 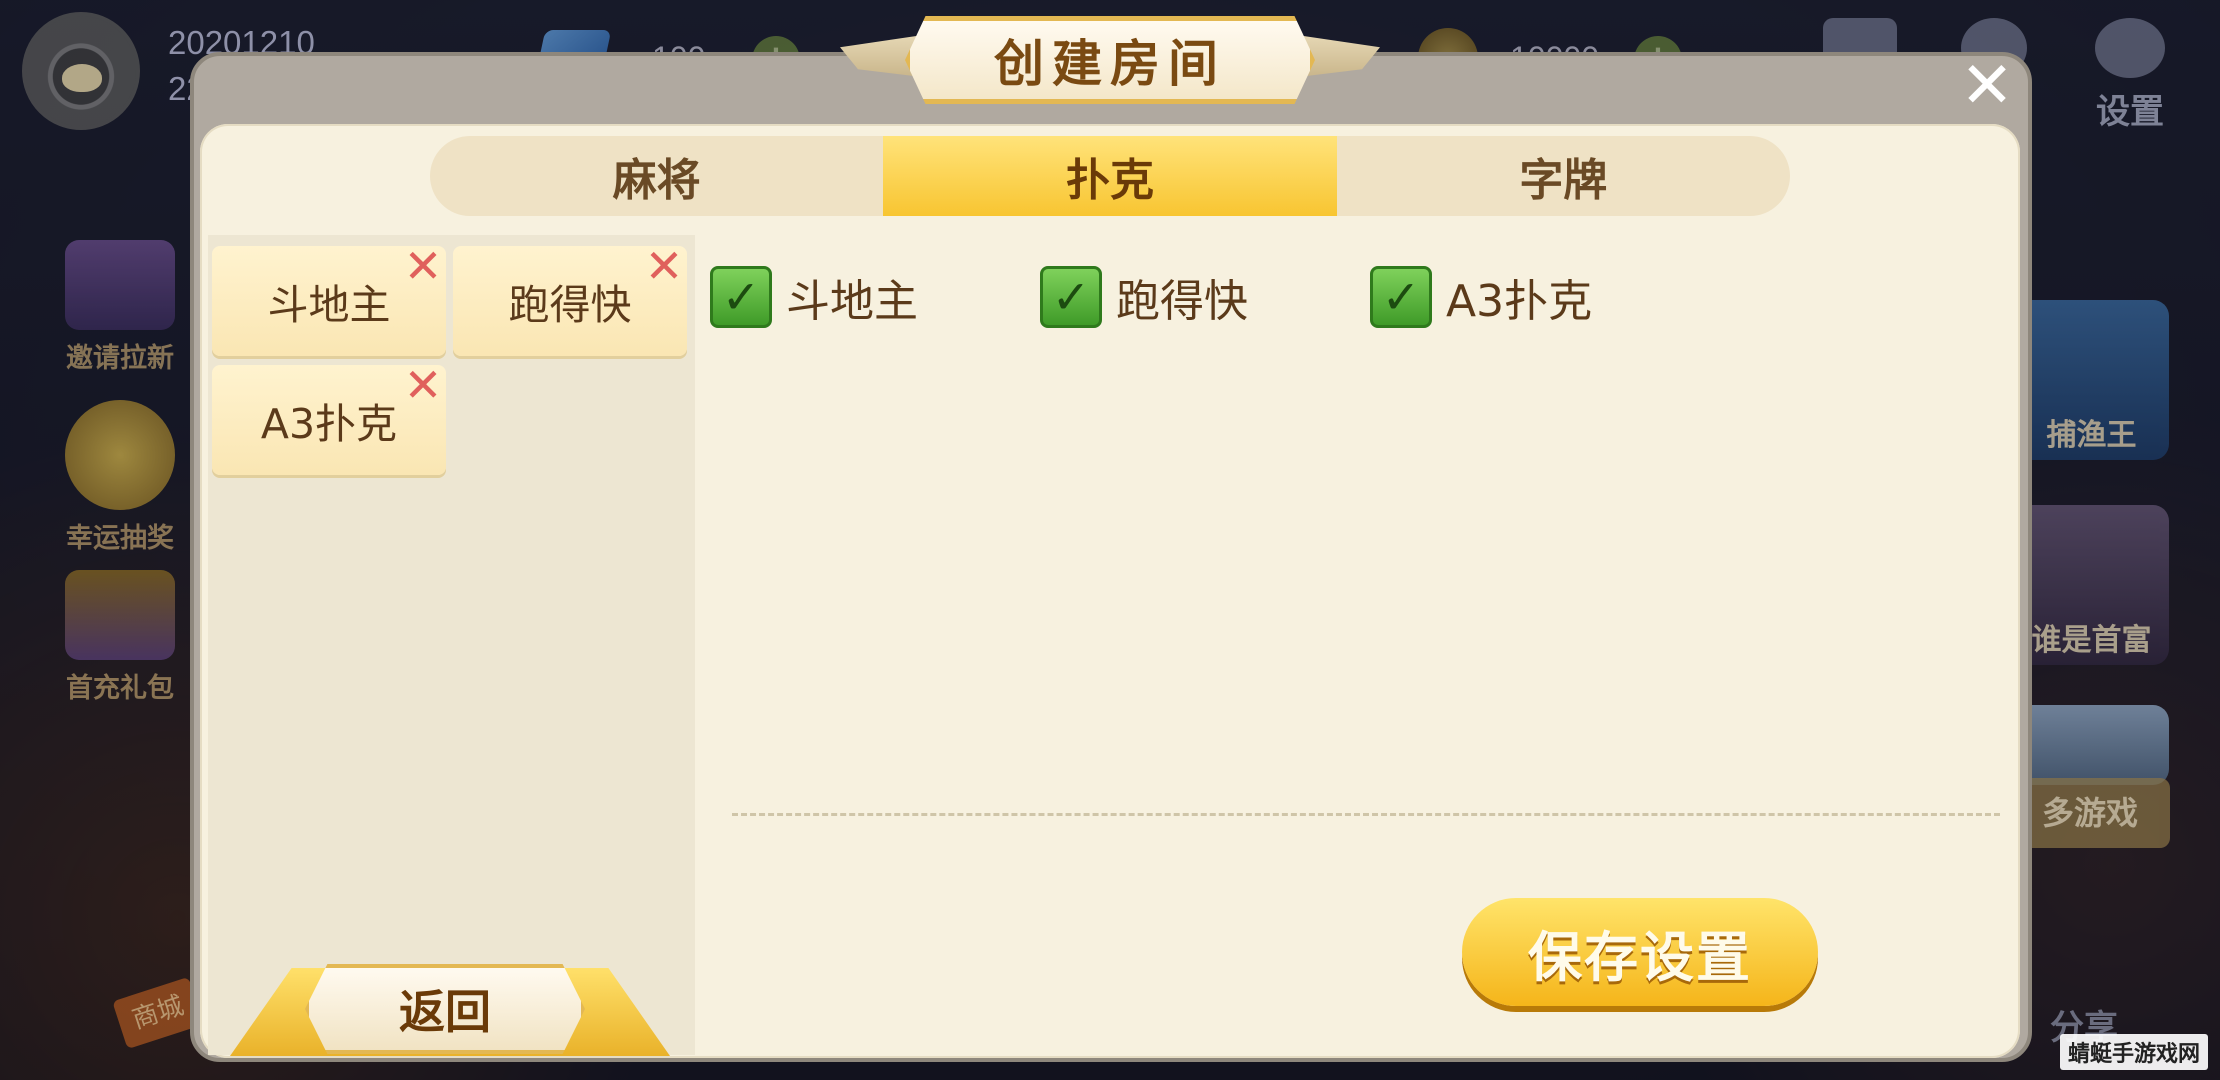 What do you see at coordinates (2133, 1052) in the screenshot?
I see `watermark: 蜻蜓手游戏网` at bounding box center [2133, 1052].